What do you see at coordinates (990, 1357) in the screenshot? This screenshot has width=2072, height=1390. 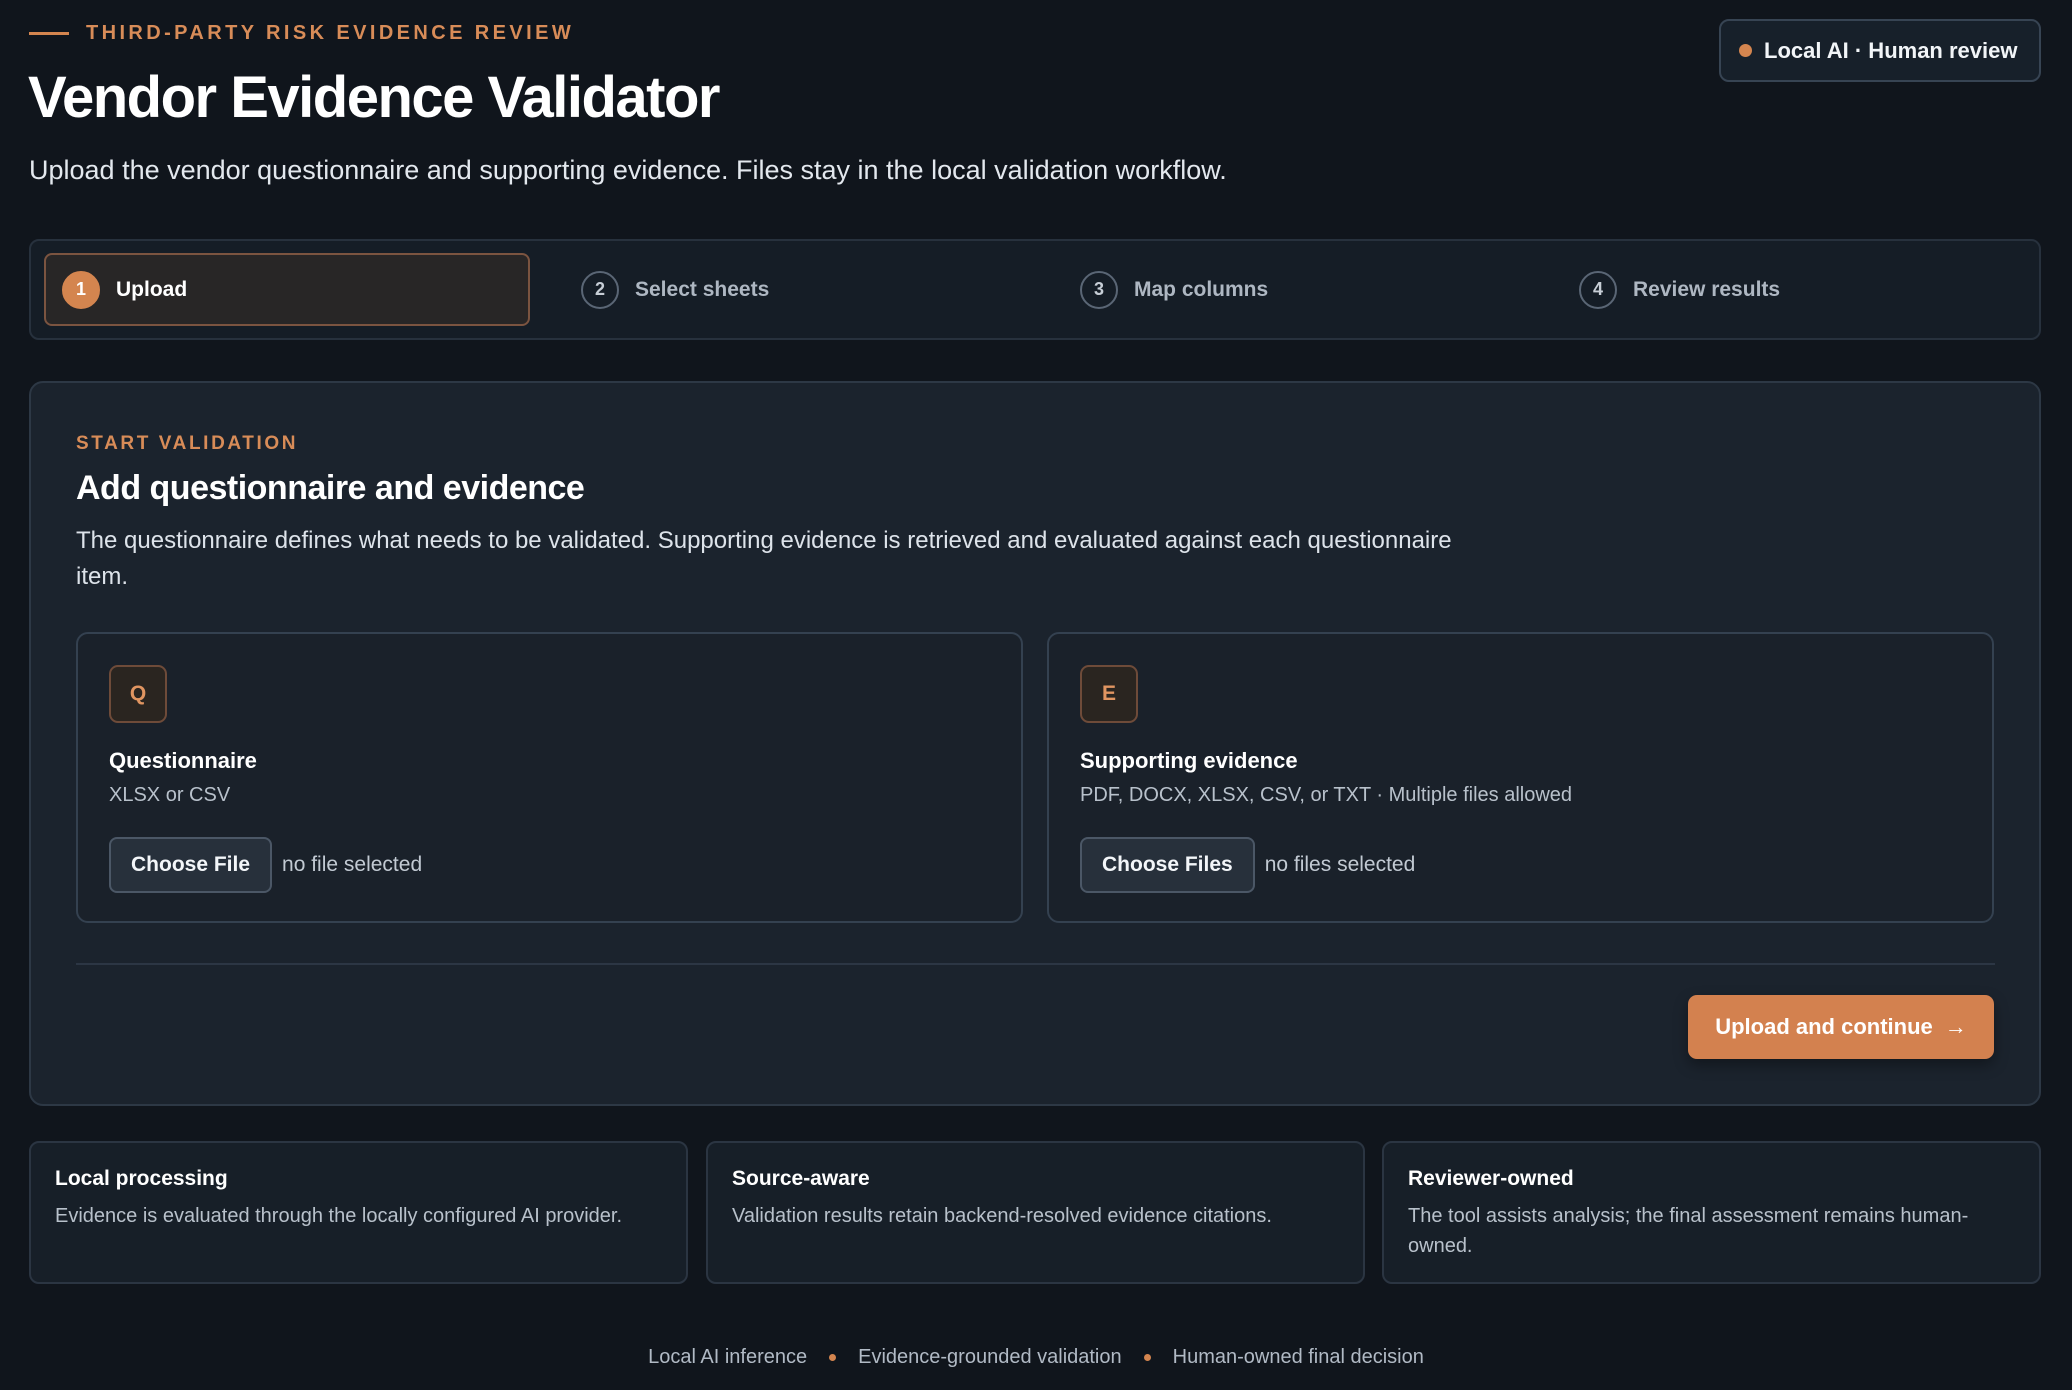 I see `footer-item: Evidence-grounded validation` at bounding box center [990, 1357].